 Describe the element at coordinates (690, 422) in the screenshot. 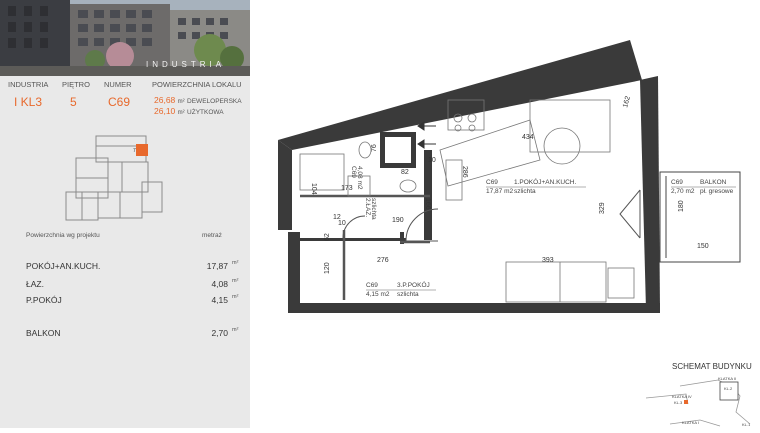

I see `schema-small-label-1: KLATKA I` at that location.